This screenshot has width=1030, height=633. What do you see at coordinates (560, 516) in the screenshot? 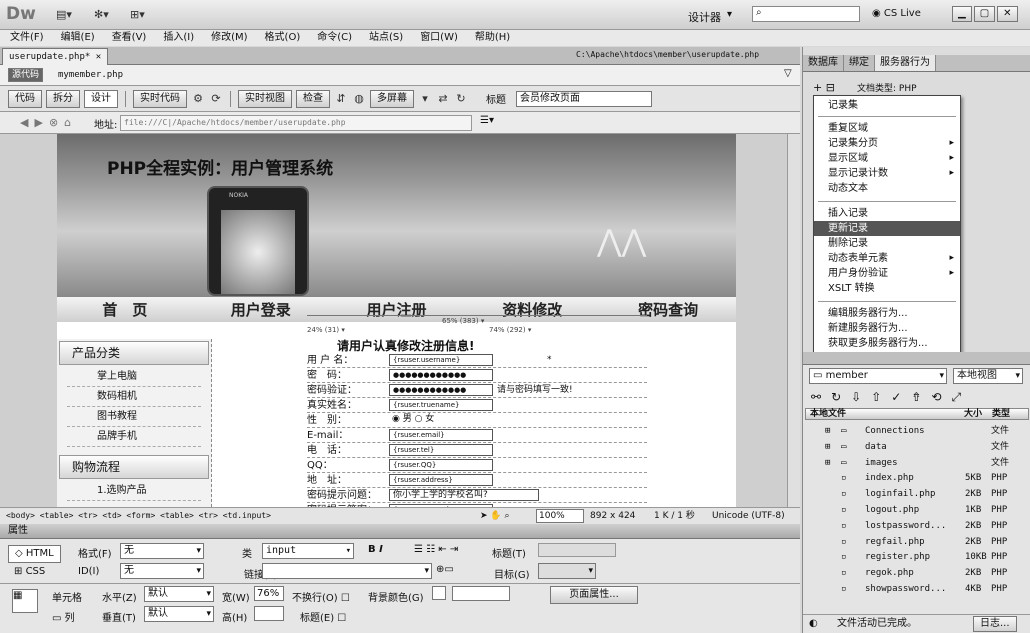
I see `zoom-select: 100%` at bounding box center [560, 516].